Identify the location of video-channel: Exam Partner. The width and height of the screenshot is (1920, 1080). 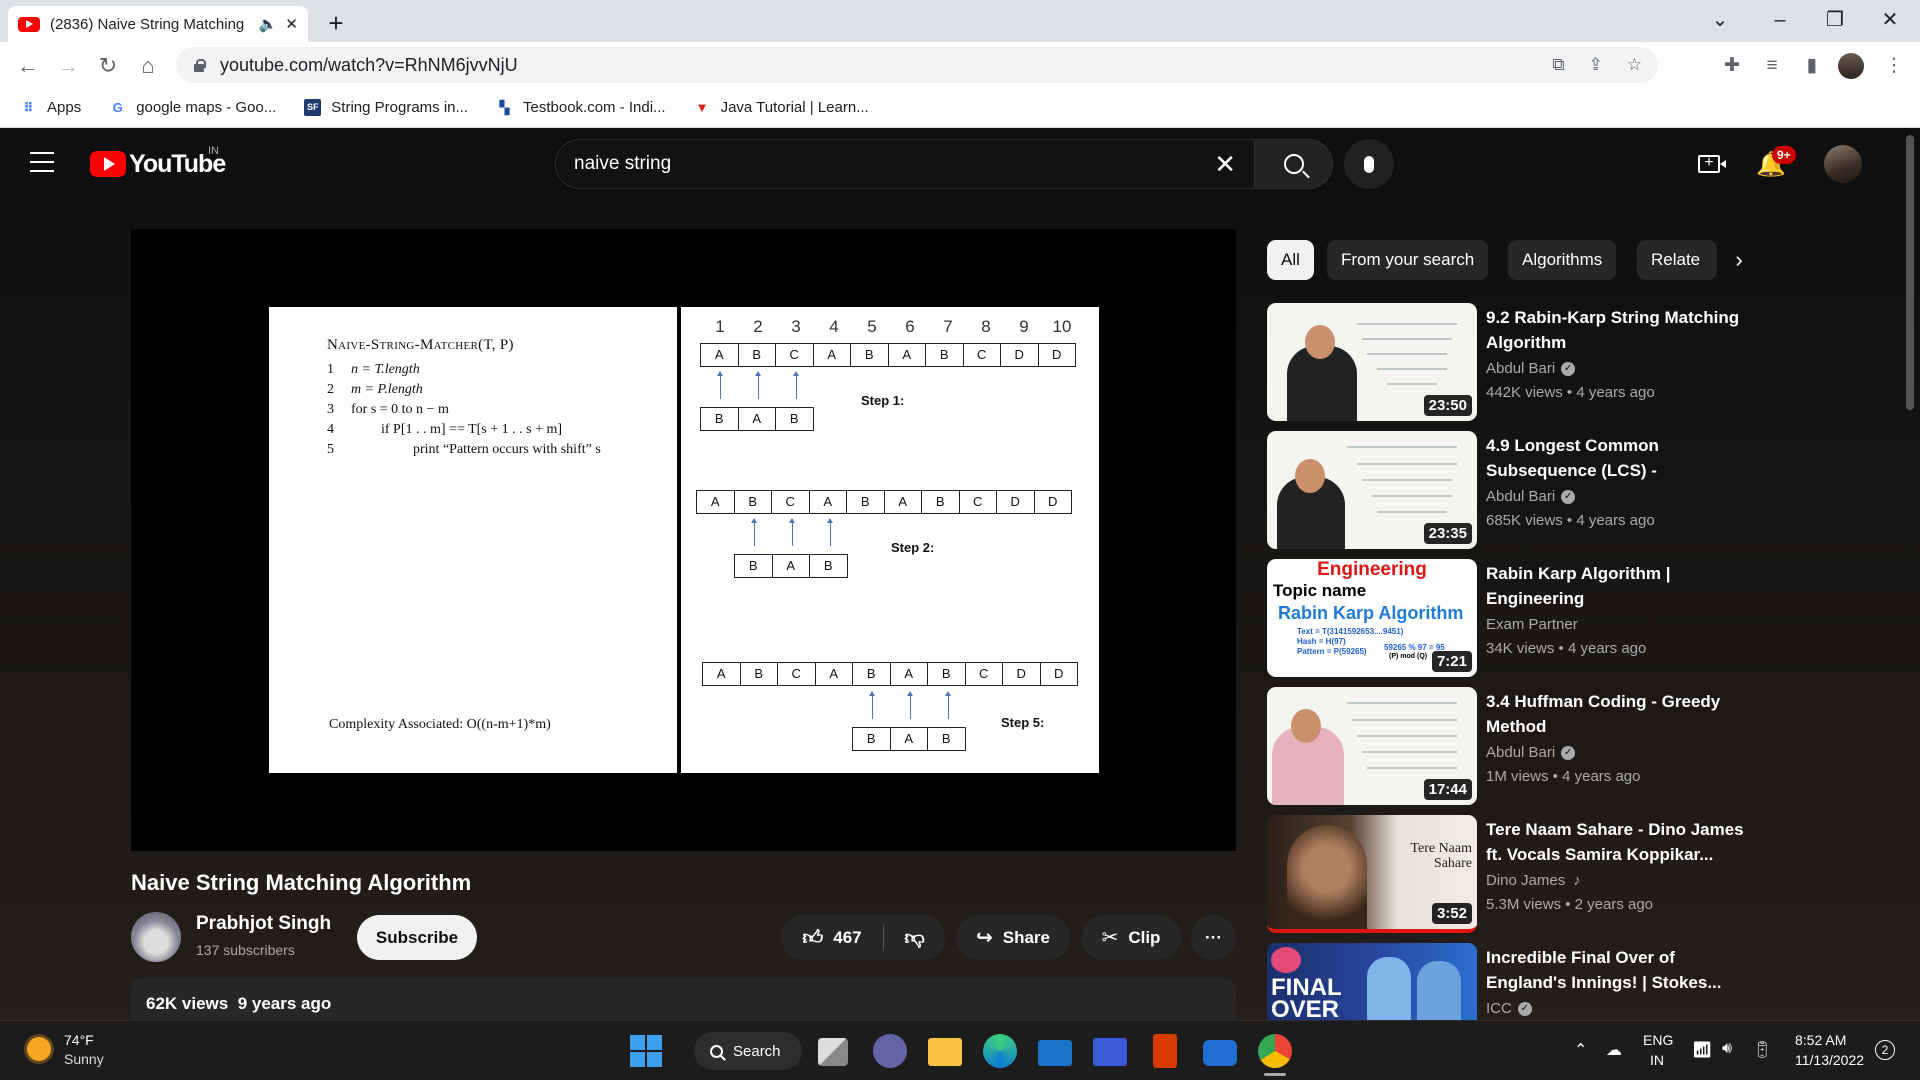
(1532, 624).